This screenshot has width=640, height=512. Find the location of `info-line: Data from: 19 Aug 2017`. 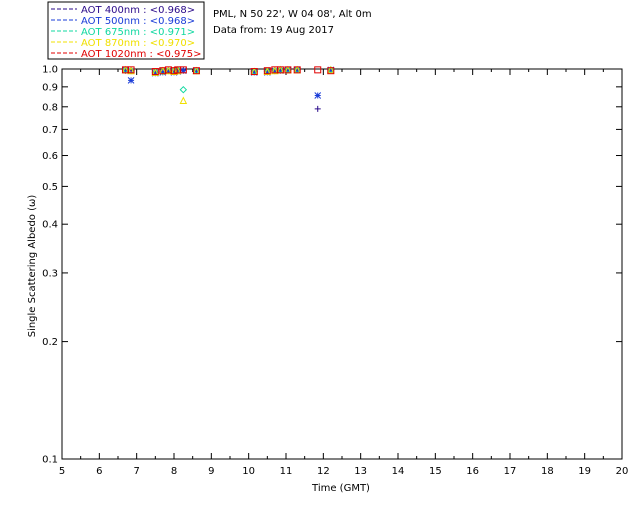

info-line: Data from: 19 Aug 2017 is located at coordinates (273, 30).